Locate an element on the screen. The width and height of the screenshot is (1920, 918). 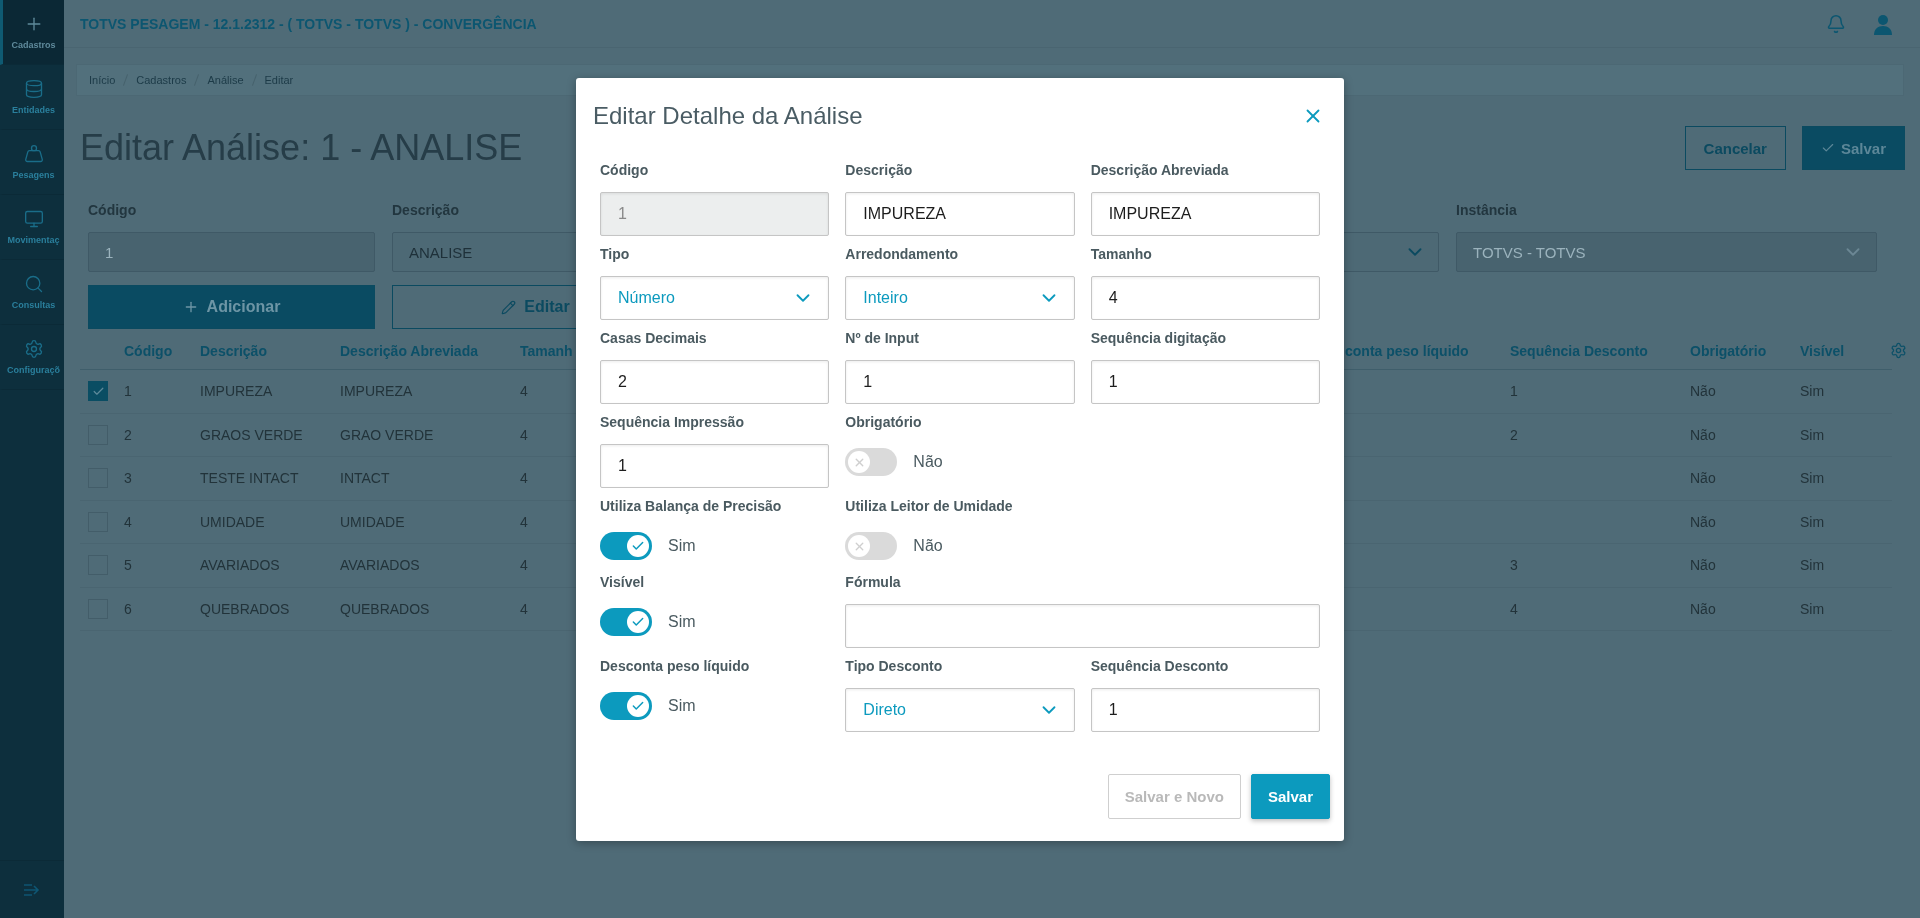
field-label: Descrição Abreviada is located at coordinates (1159, 171).